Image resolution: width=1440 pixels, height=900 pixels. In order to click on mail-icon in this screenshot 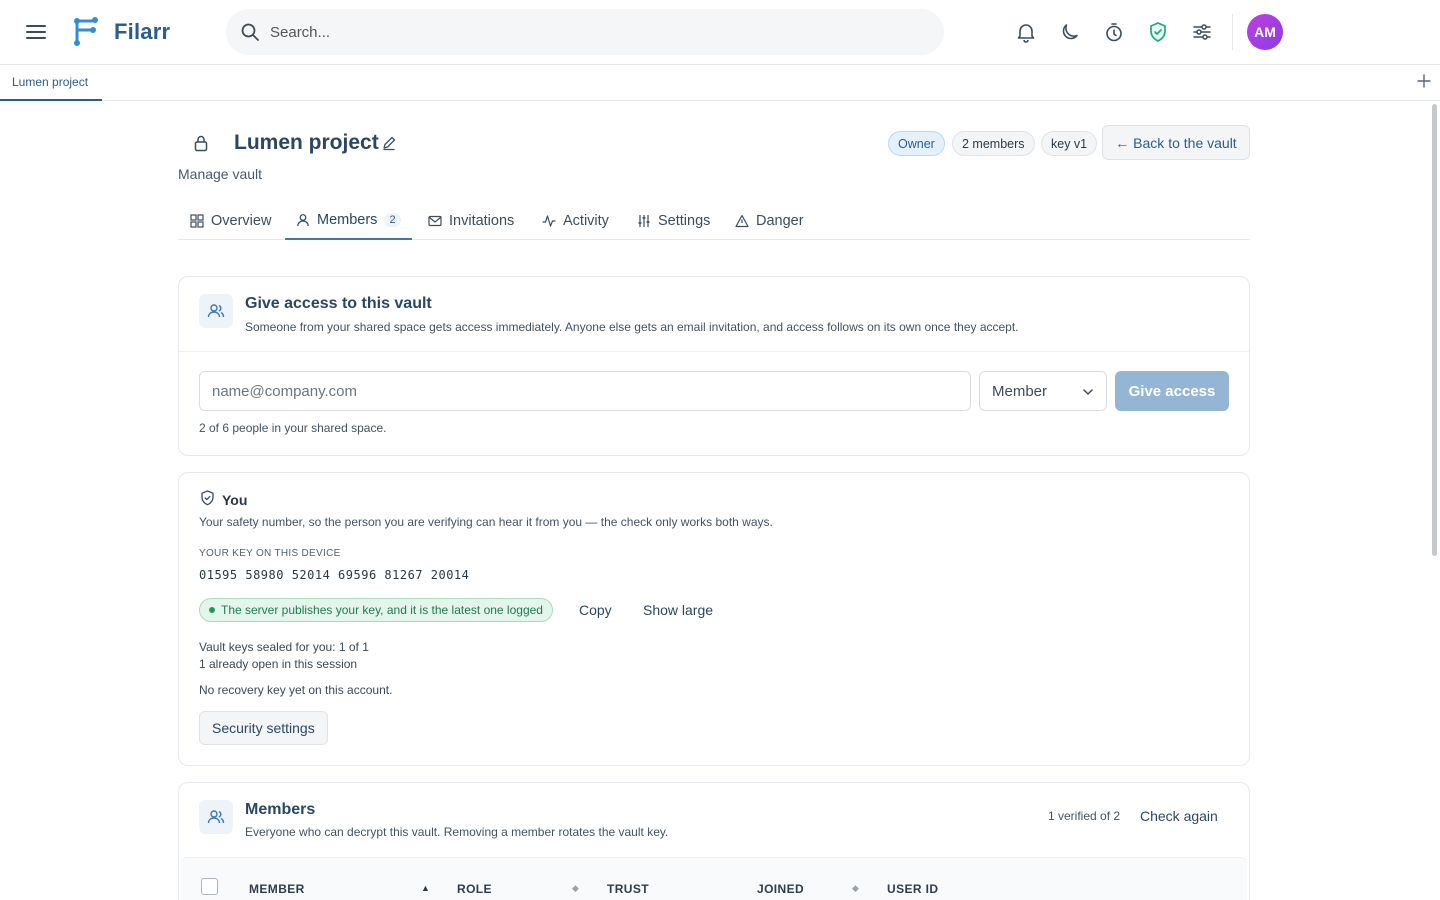, I will do `click(435, 221)`.